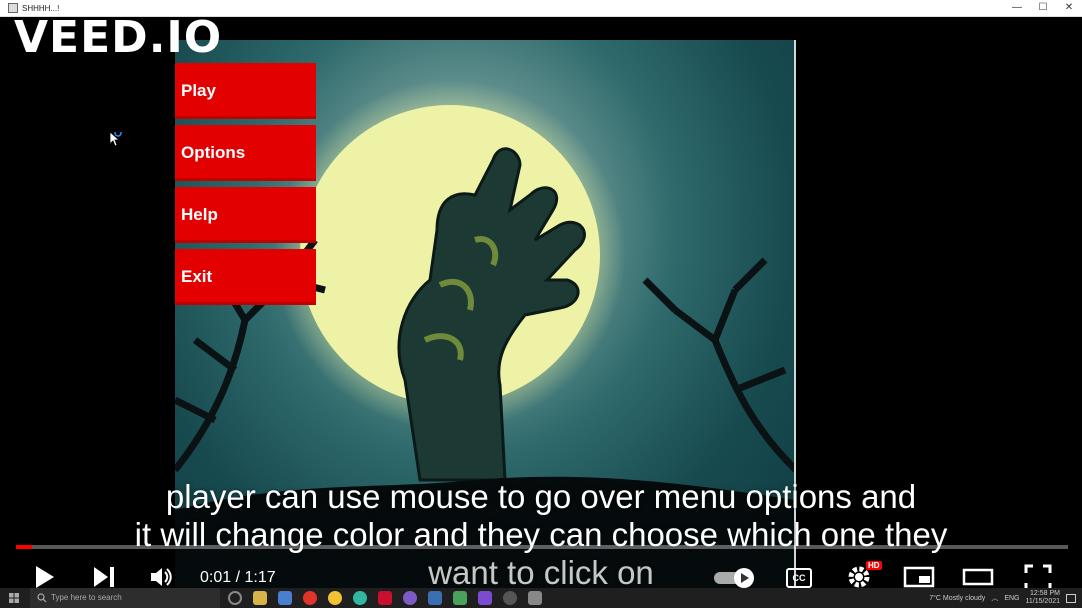 The image size is (1082, 608). I want to click on chrome-icon, so click(335, 598).